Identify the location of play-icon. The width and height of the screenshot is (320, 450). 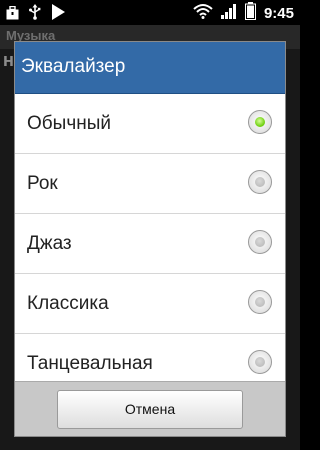
(58, 14).